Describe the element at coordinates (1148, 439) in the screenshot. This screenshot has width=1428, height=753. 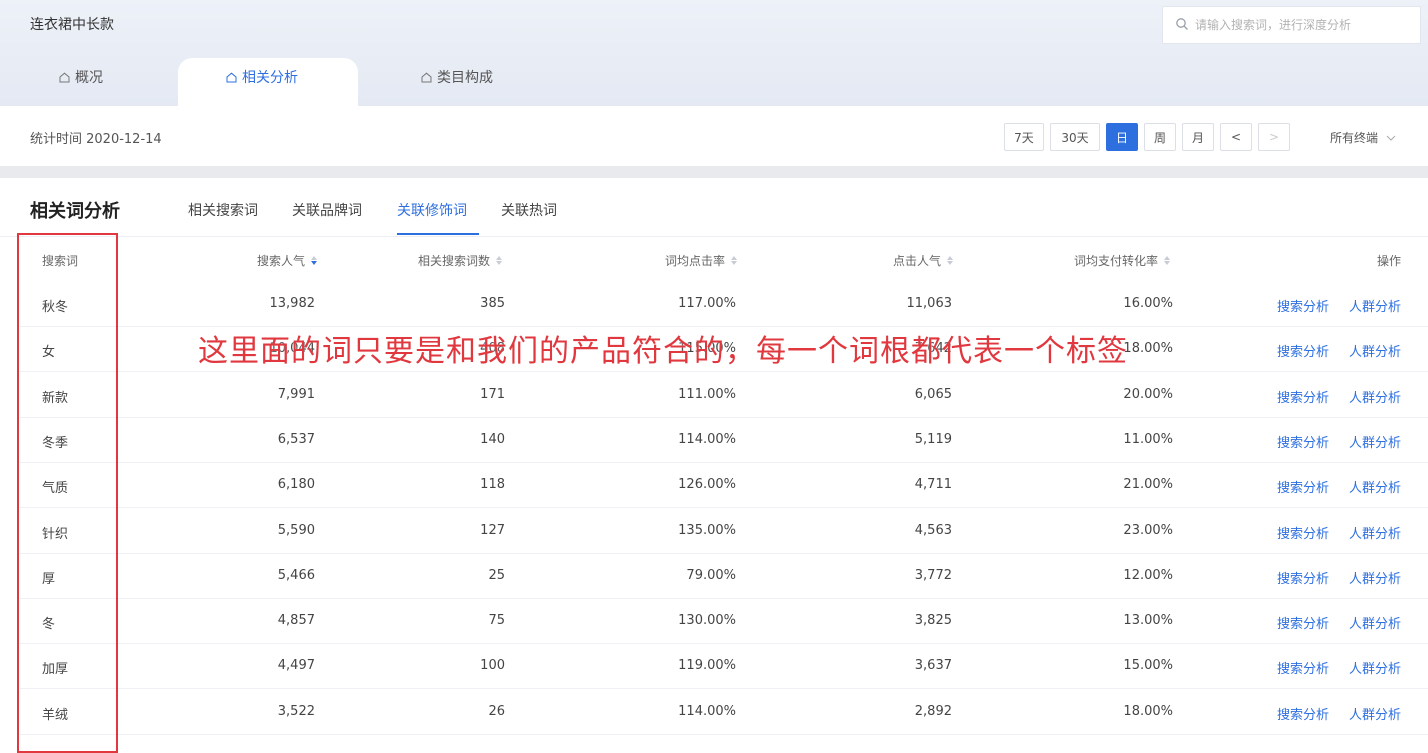
I see `cell-conversion: 11.00%` at that location.